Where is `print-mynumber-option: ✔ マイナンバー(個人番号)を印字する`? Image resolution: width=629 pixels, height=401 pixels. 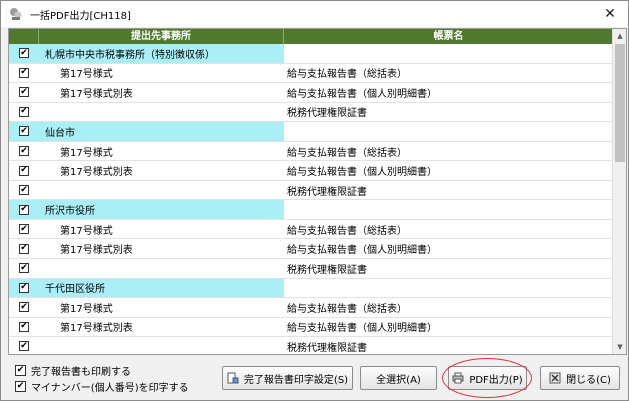
print-mynumber-option: ✔ マイナンバー(個人番号)を印字する is located at coordinates (102, 386).